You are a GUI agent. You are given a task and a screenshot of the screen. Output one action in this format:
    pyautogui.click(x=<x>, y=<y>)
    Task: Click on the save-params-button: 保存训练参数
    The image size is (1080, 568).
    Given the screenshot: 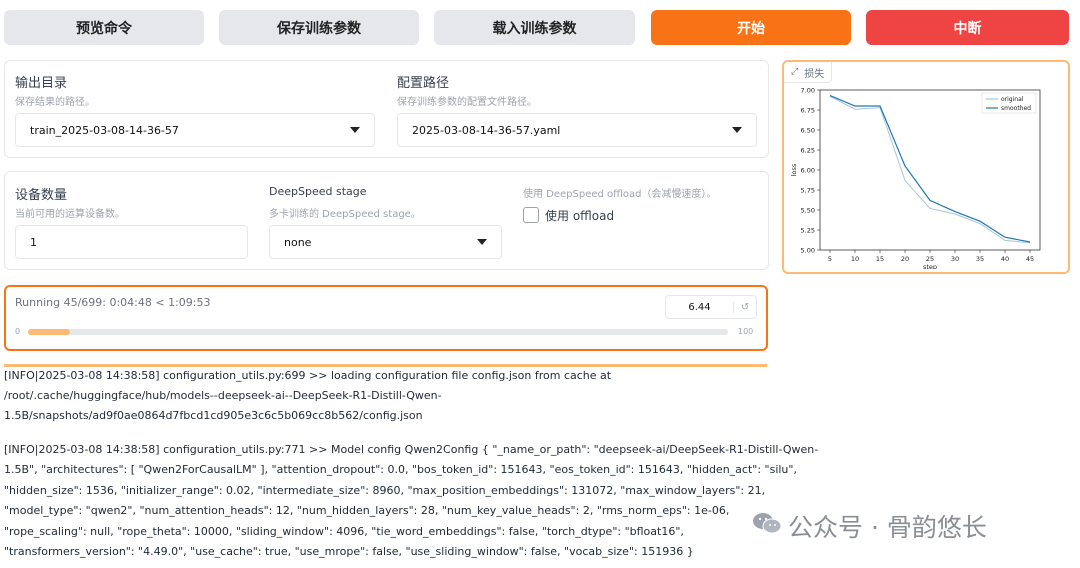 What is the action you would take?
    pyautogui.click(x=319, y=27)
    